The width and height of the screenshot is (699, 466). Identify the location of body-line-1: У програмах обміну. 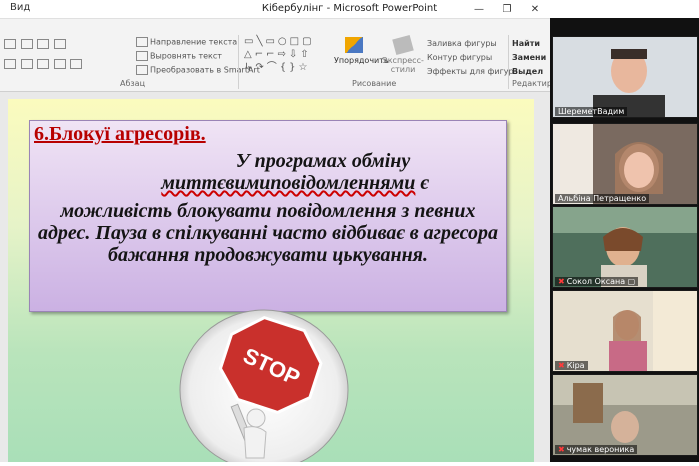
(323, 161).